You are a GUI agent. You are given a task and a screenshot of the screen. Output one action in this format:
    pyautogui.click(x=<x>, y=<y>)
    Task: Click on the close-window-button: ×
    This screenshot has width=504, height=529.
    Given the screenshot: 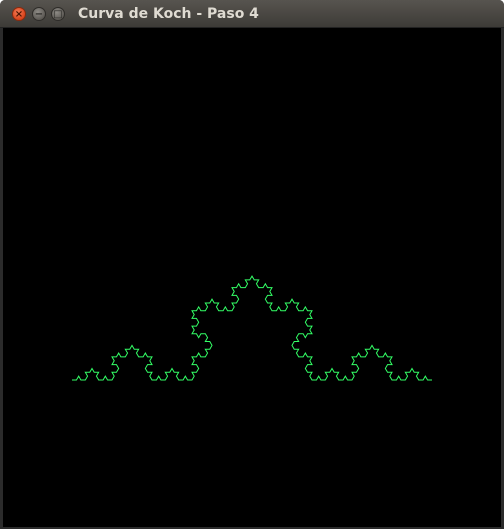 What is the action you would take?
    pyautogui.click(x=19, y=14)
    